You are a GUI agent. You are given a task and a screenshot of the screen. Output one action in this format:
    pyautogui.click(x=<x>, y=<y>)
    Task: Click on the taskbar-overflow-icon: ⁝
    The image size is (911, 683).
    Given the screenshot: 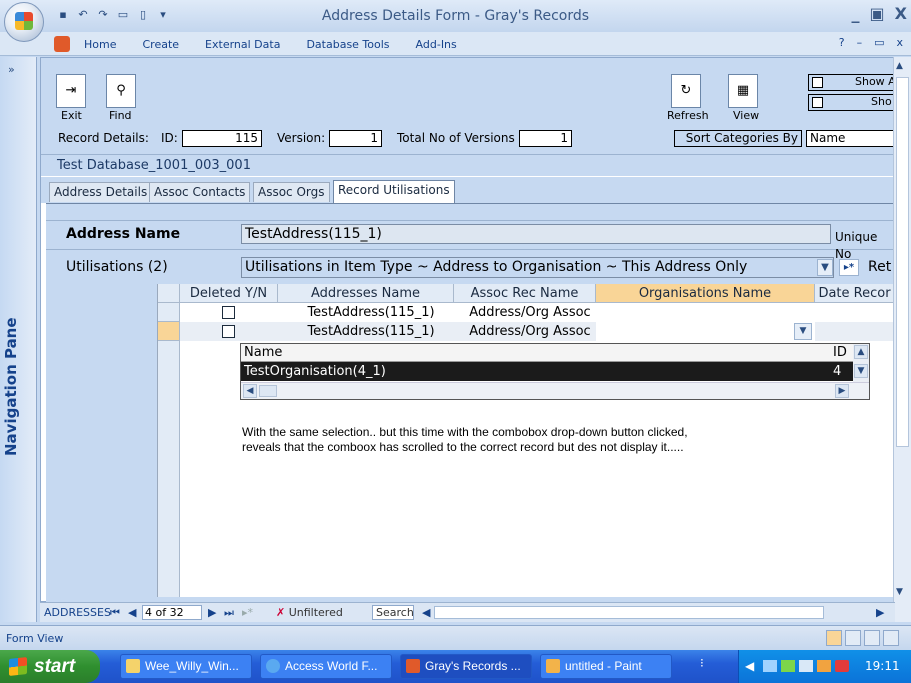 What is the action you would take?
    pyautogui.click(x=702, y=663)
    